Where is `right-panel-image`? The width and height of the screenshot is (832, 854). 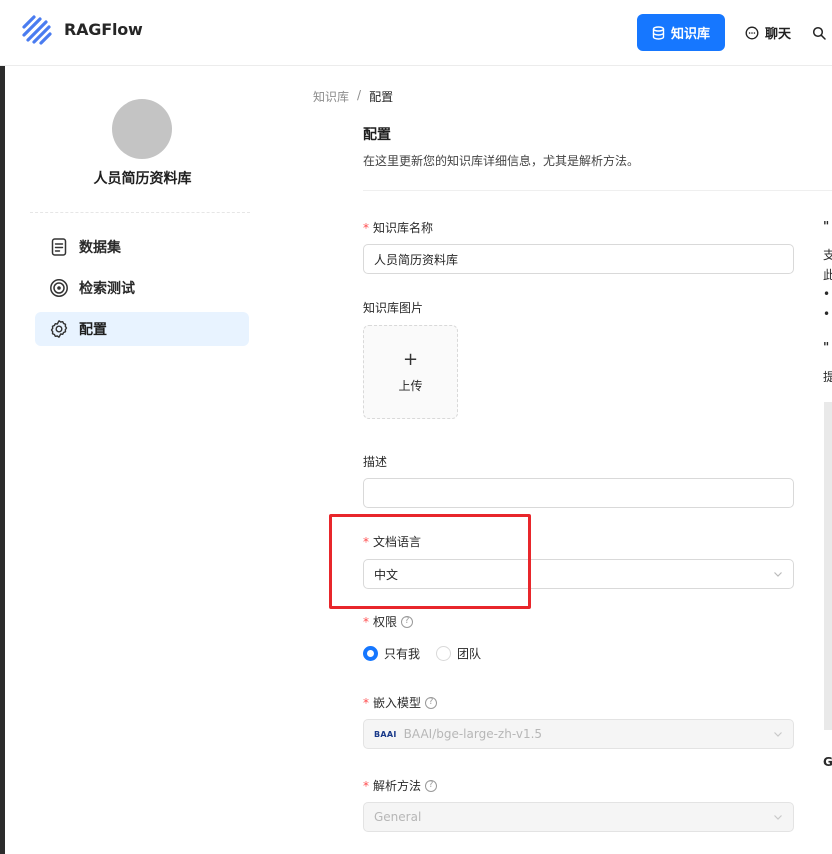 right-panel-image is located at coordinates (828, 566).